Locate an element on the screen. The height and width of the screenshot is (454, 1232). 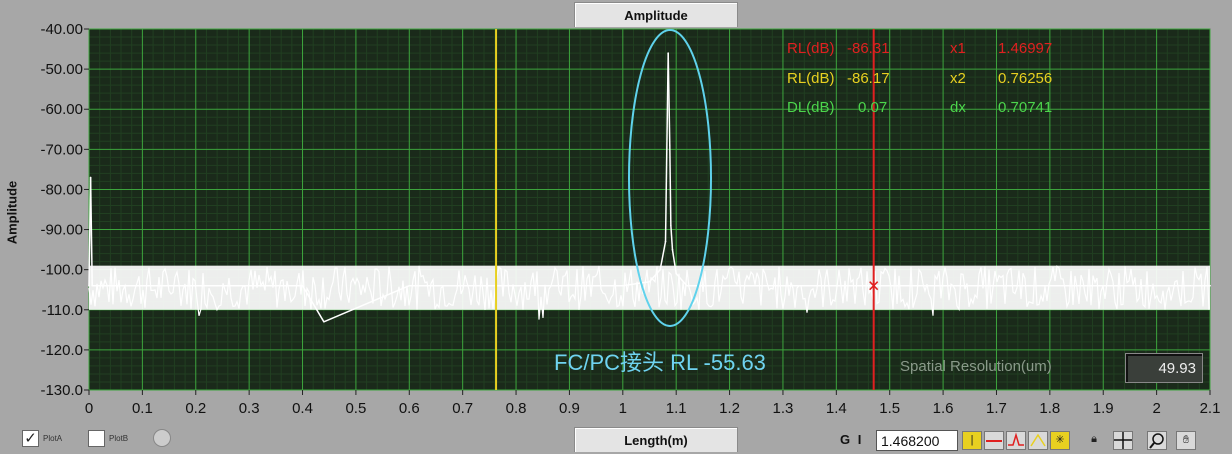
rl1-label: RL(dB) is located at coordinates (811, 48).